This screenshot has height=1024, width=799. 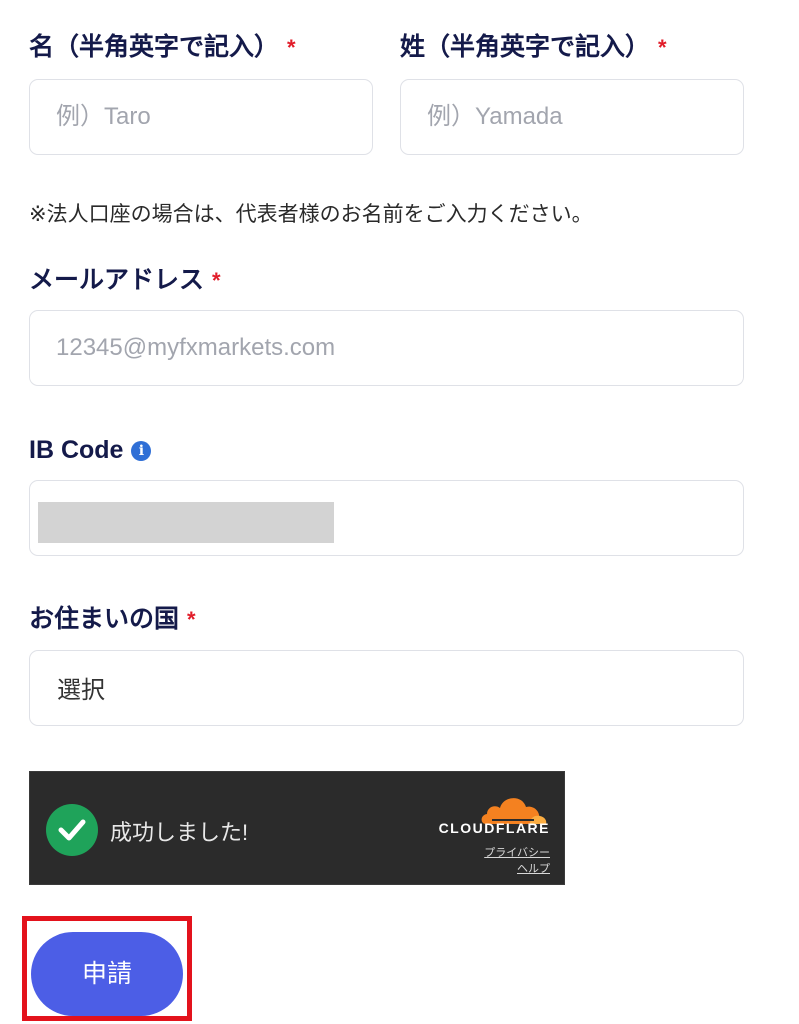 I want to click on corporate-account-note: ※法人口座の場合は、代表者様のお名前をご入力ください。, so click(x=311, y=214).